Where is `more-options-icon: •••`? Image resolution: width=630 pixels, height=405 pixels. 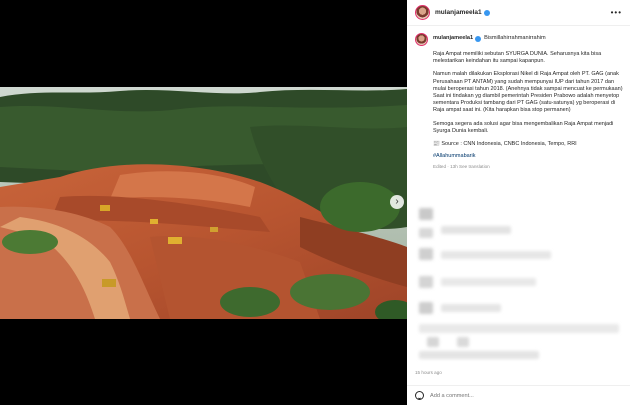 more-options-icon: ••• is located at coordinates (616, 12).